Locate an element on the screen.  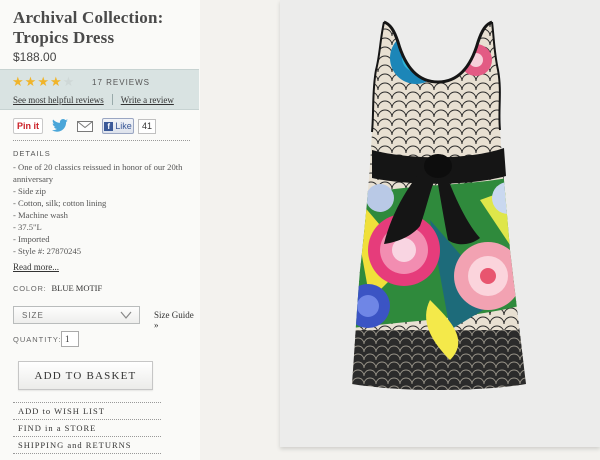
color-label: COLOR: is located at coordinates (30, 288).